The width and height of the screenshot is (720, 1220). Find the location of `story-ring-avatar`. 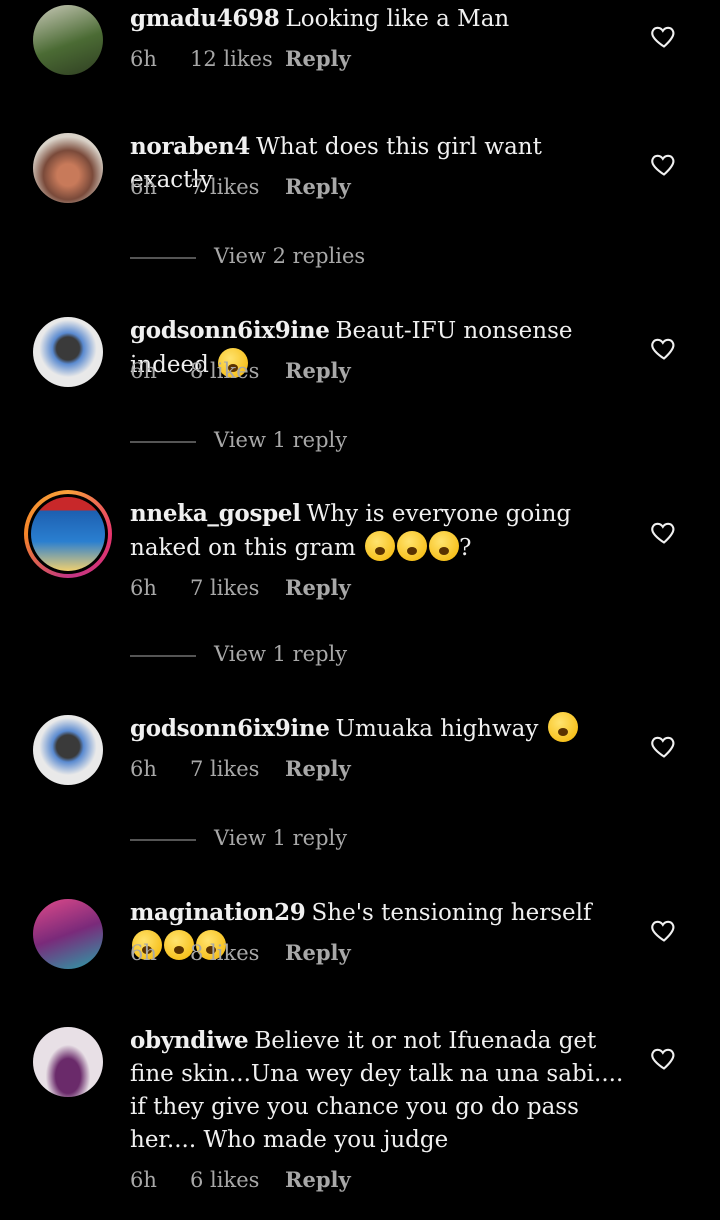

story-ring-avatar is located at coordinates (68, 534).